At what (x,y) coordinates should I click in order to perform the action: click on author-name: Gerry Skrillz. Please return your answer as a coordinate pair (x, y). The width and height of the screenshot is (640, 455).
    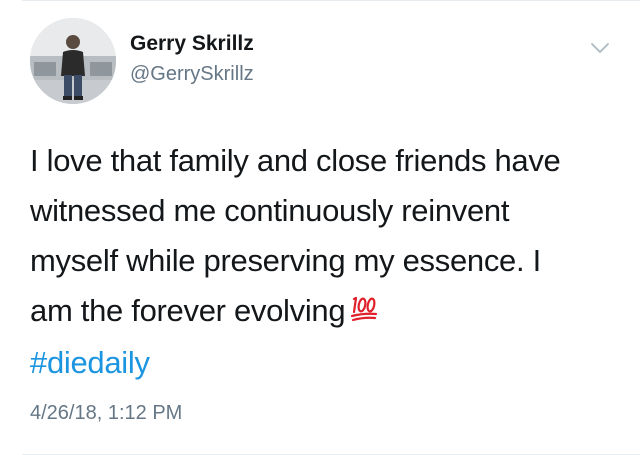
    Looking at the image, I should click on (192, 44).